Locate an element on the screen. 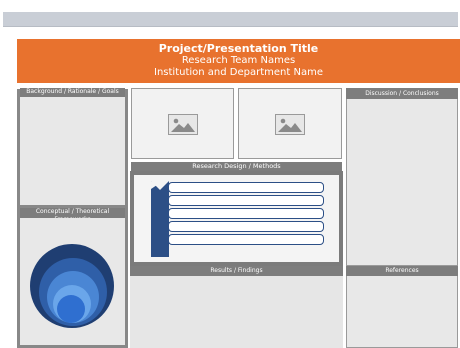 Image resolution: width=460 pixels, height=348 pixels. background-header: Background / Rationale / Goals is located at coordinates (72, 92).